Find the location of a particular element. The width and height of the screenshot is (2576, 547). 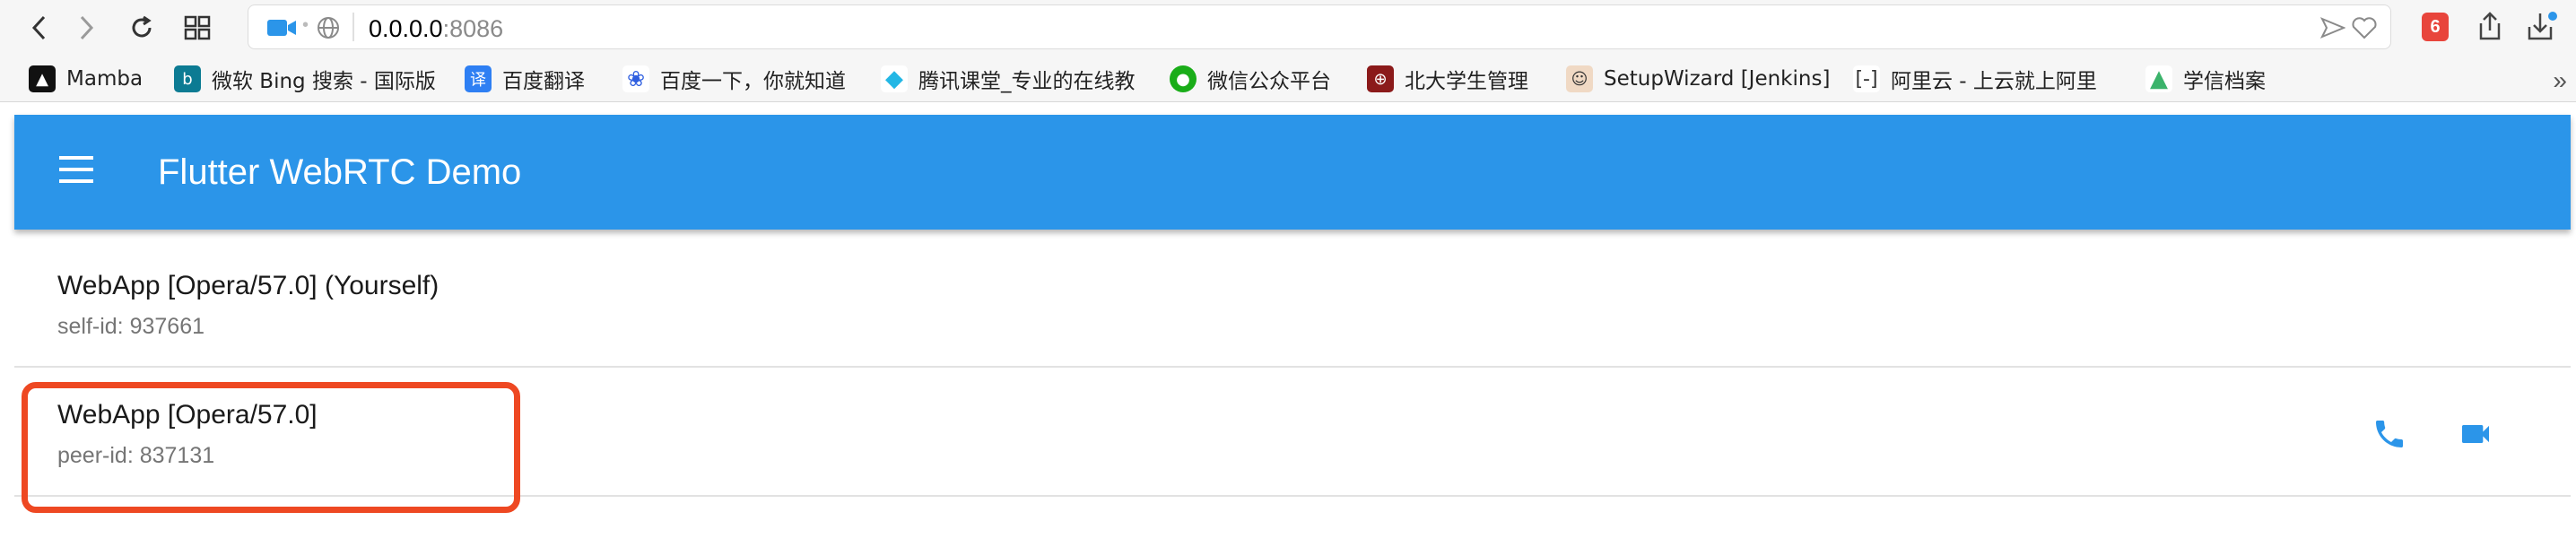

baidu-paw-icon: ❀ is located at coordinates (635, 78).